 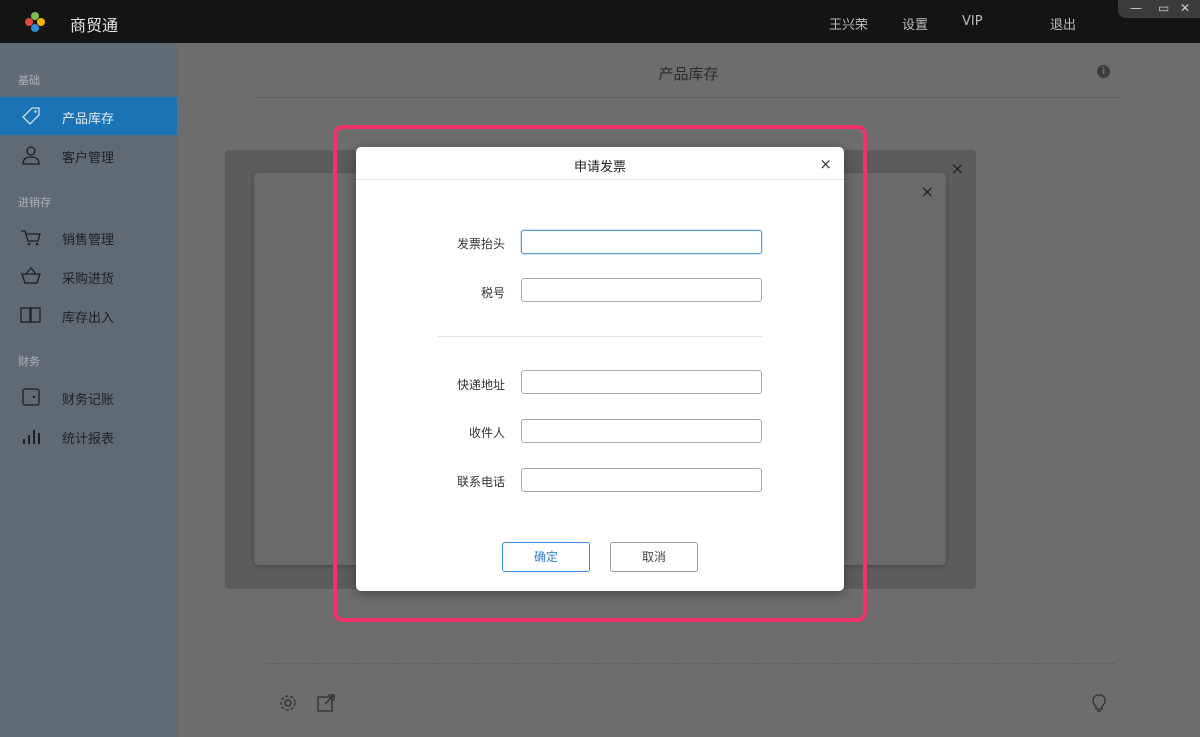 I want to click on close-window-icon: ✕, so click(x=1185, y=8).